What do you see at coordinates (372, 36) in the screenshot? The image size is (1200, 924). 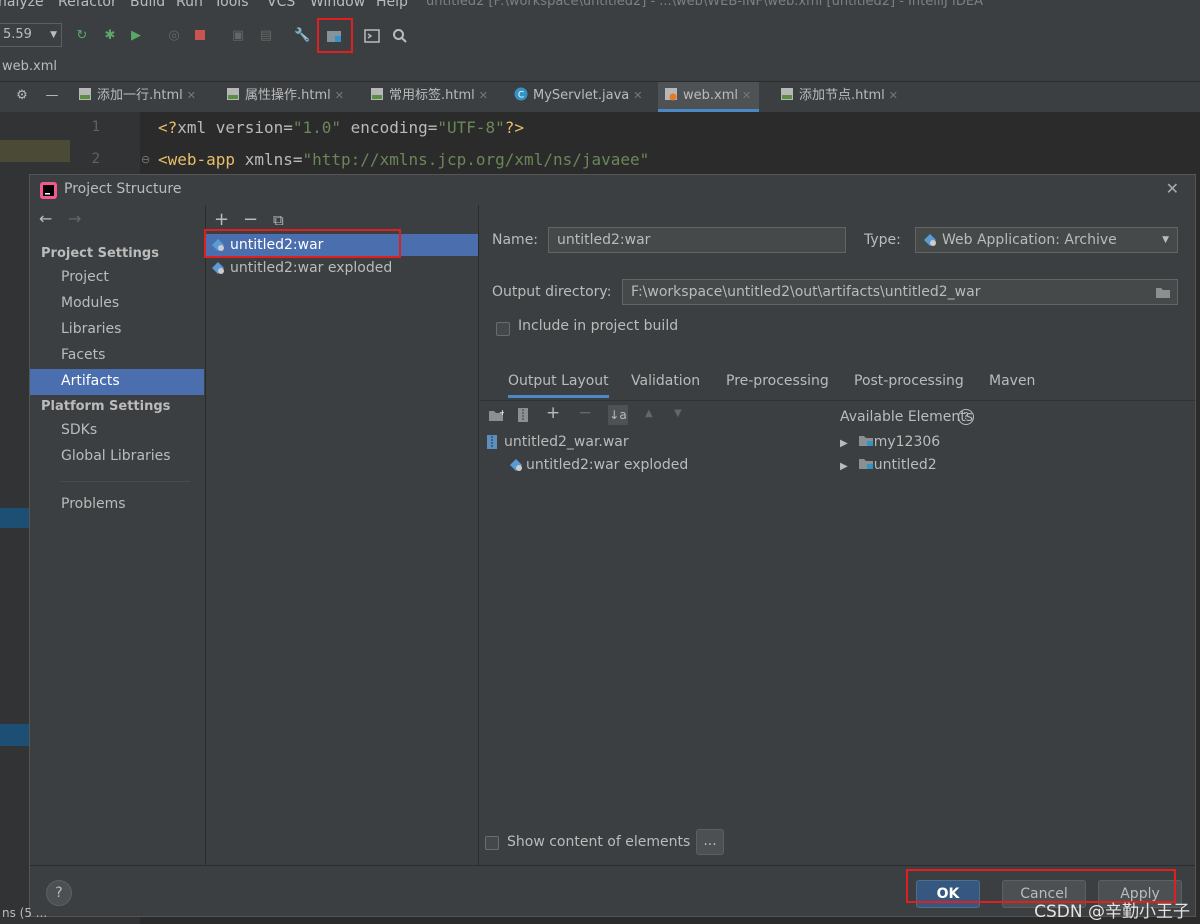 I see `terminal-icon` at bounding box center [372, 36].